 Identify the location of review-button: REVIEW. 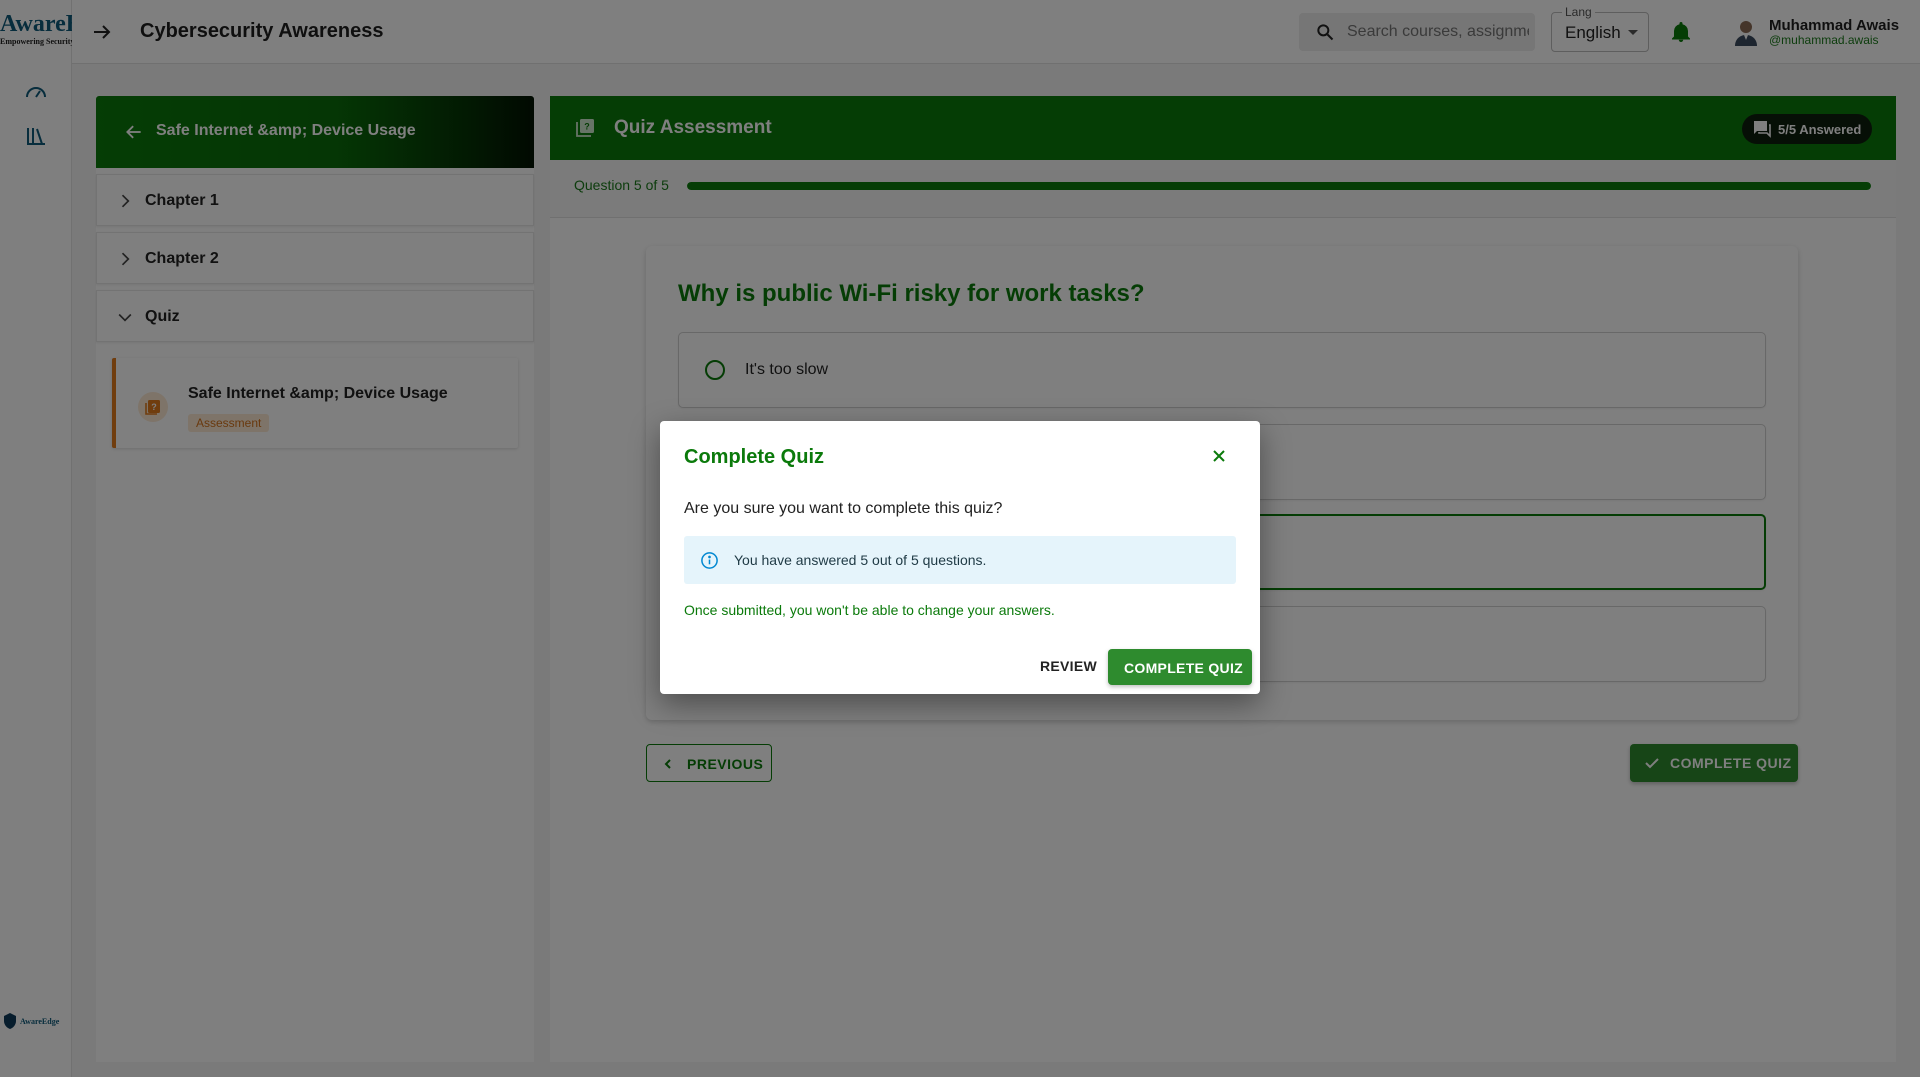
(1066, 665).